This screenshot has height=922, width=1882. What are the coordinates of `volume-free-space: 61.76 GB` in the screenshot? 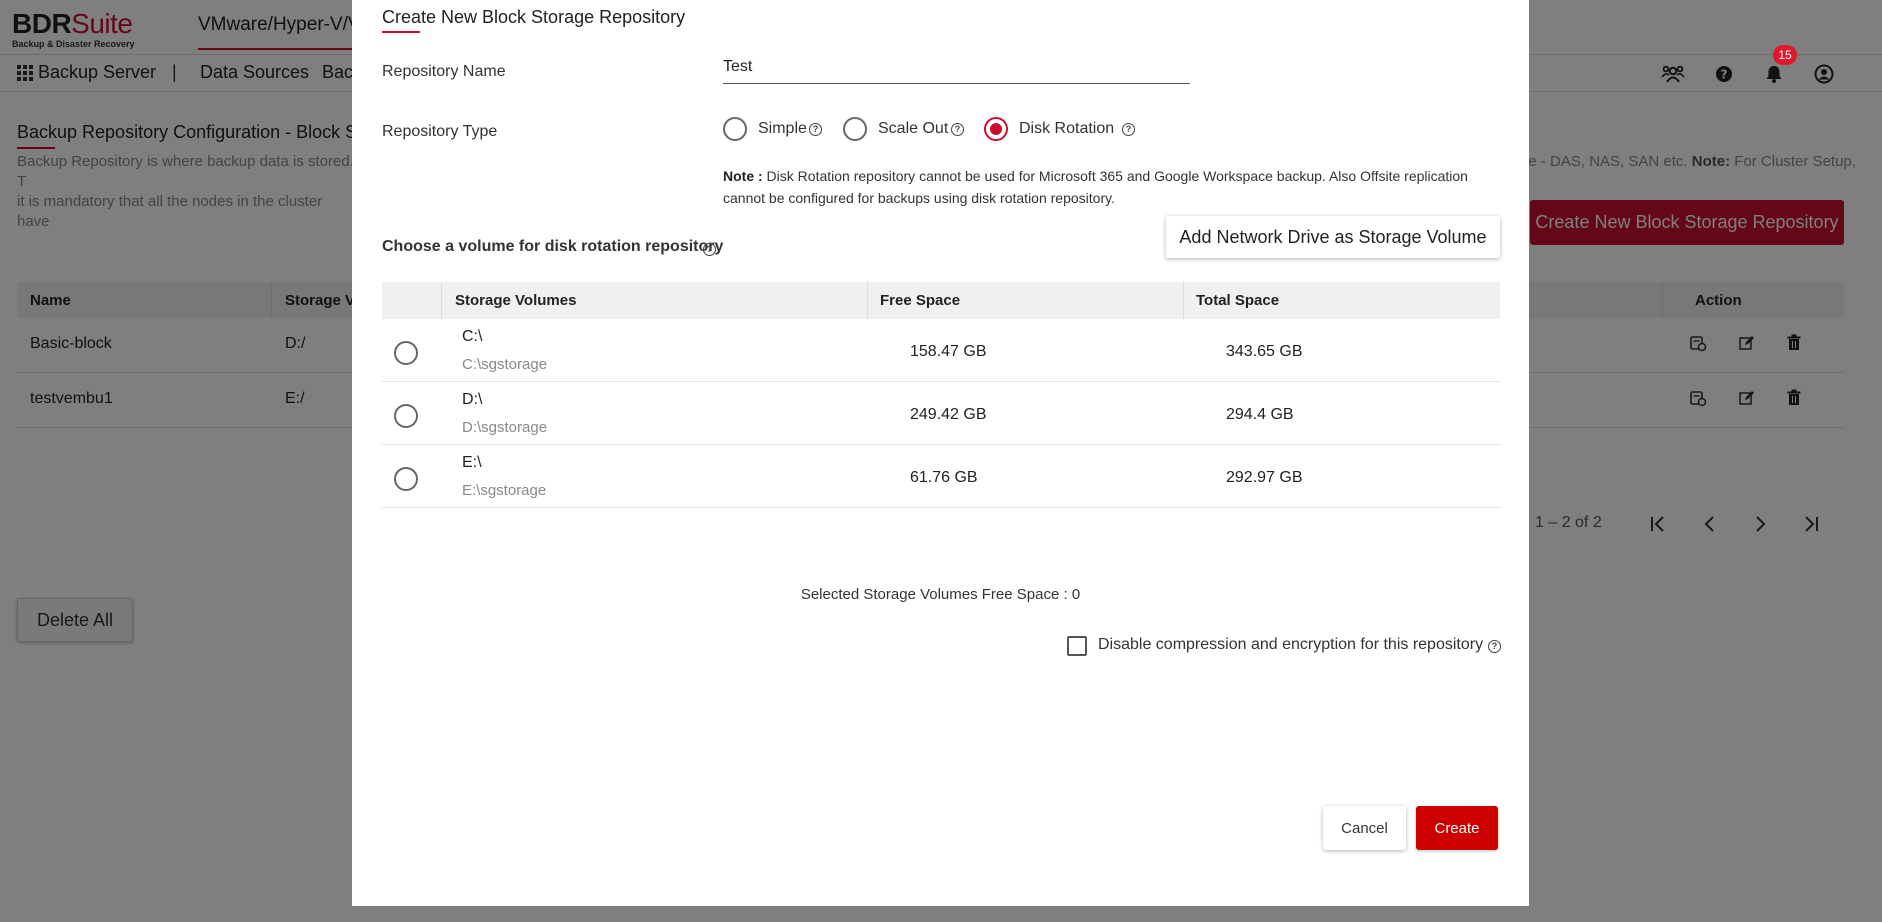 It's located at (944, 477).